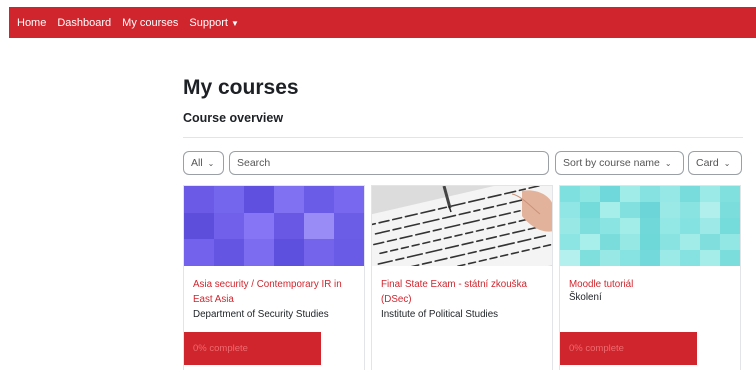 The width and height of the screenshot is (756, 370). I want to click on course-title-link: Final State Exam - státní zkouška (DSec), so click(465, 292).